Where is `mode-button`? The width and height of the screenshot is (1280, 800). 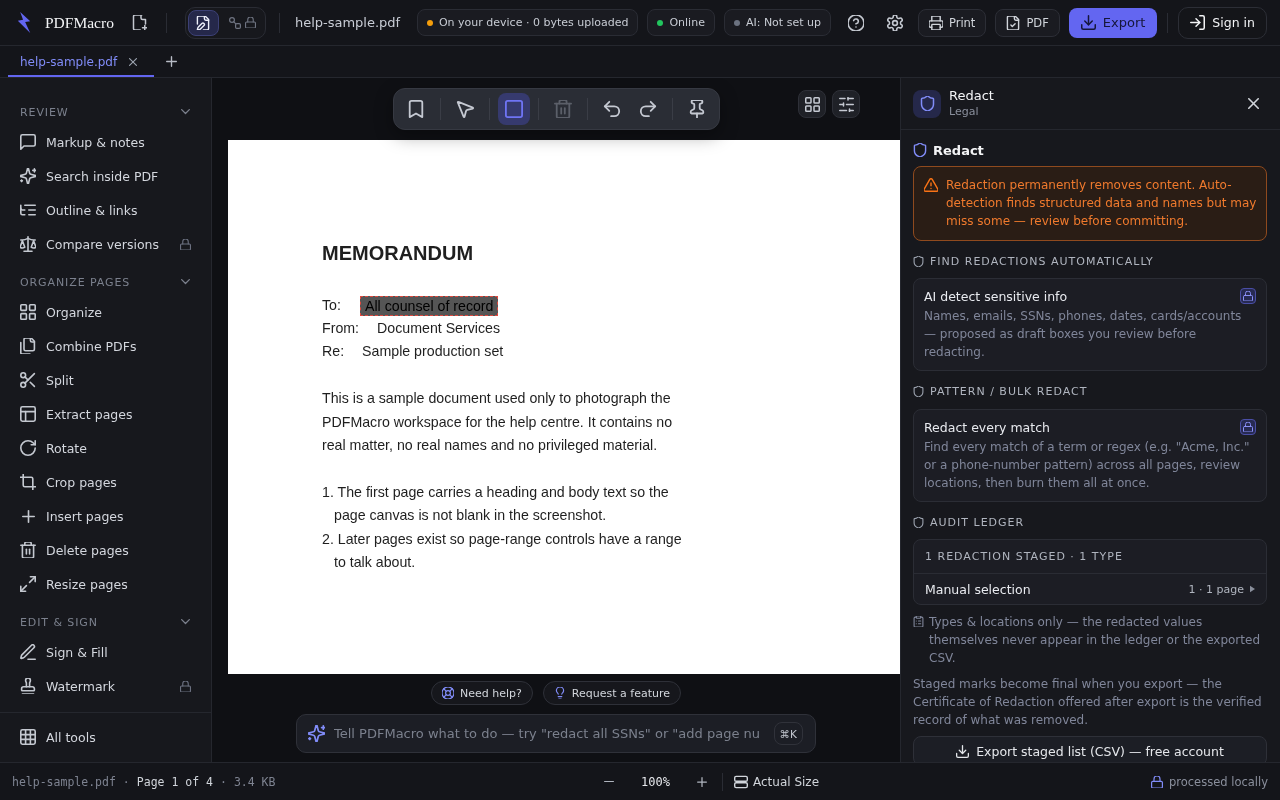 mode-button is located at coordinates (203, 22).